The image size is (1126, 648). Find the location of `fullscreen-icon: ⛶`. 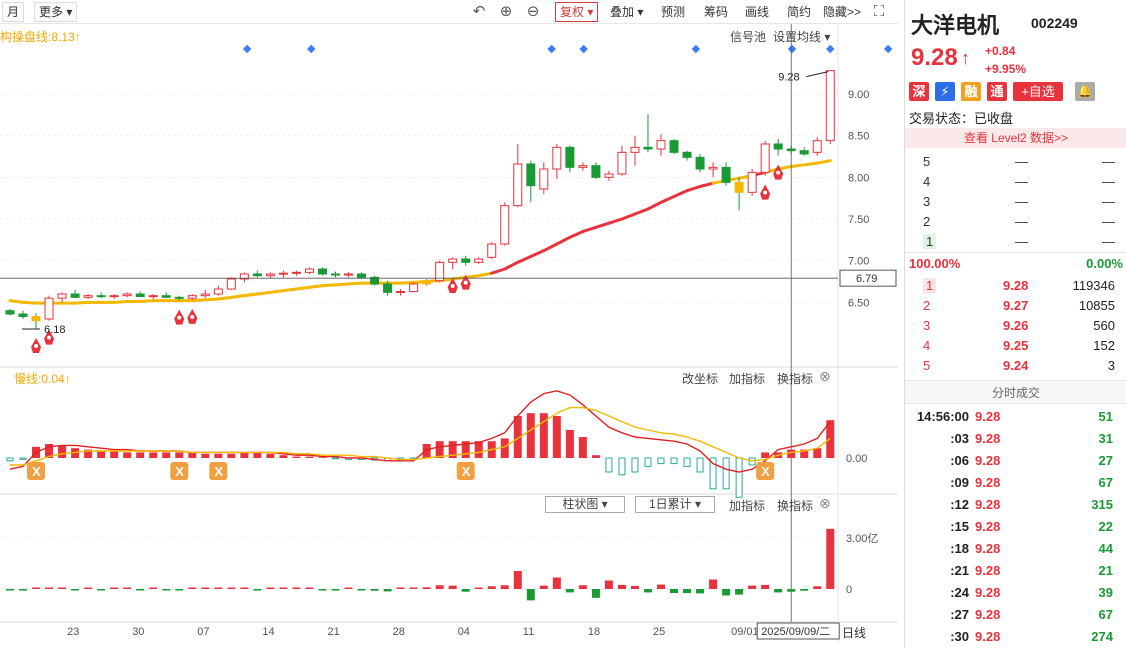

fullscreen-icon: ⛶ is located at coordinates (879, 12).